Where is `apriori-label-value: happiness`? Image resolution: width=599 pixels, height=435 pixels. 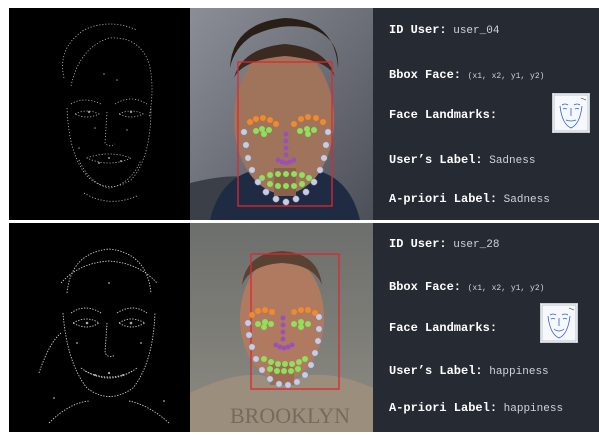
apriori-label-value: happiness is located at coordinates (533, 409).